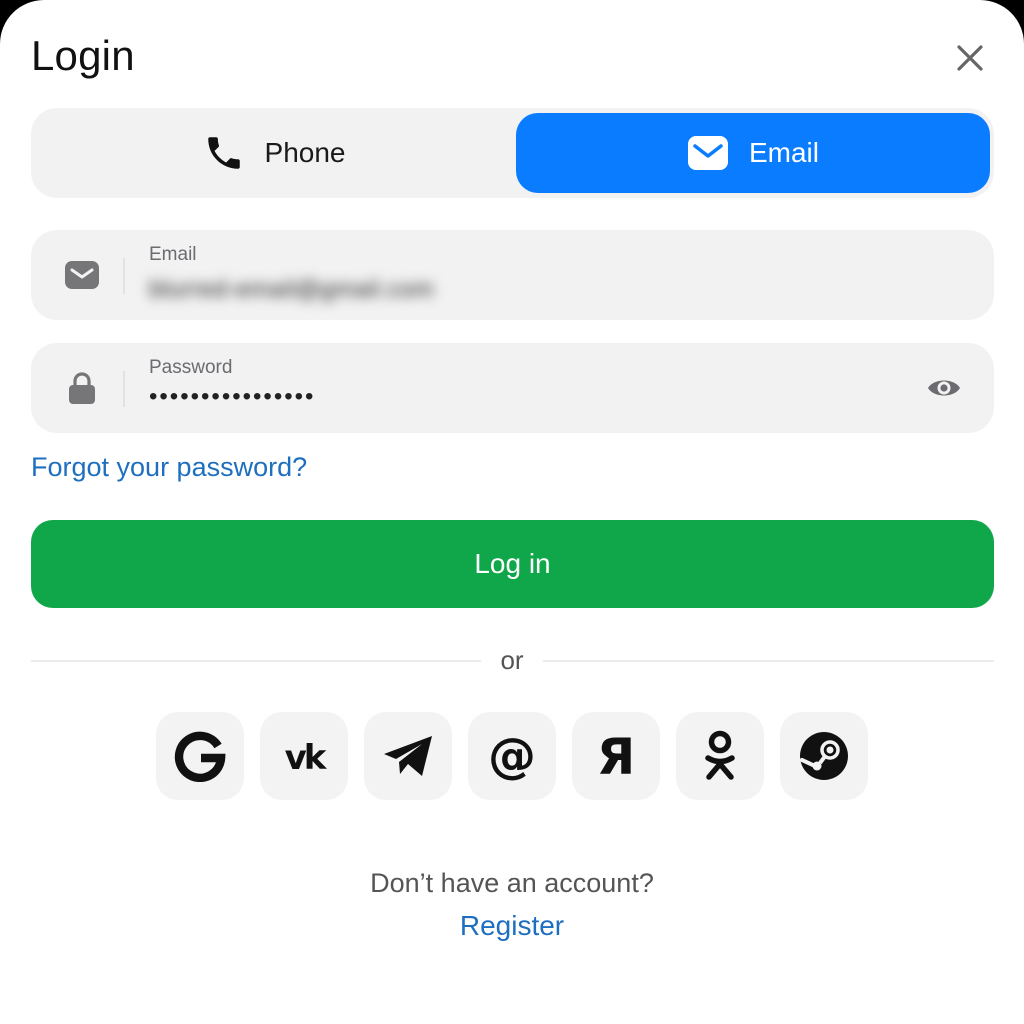 This screenshot has height=1024, width=1024. What do you see at coordinates (783, 152) in the screenshot?
I see `tab-email-label: Email` at bounding box center [783, 152].